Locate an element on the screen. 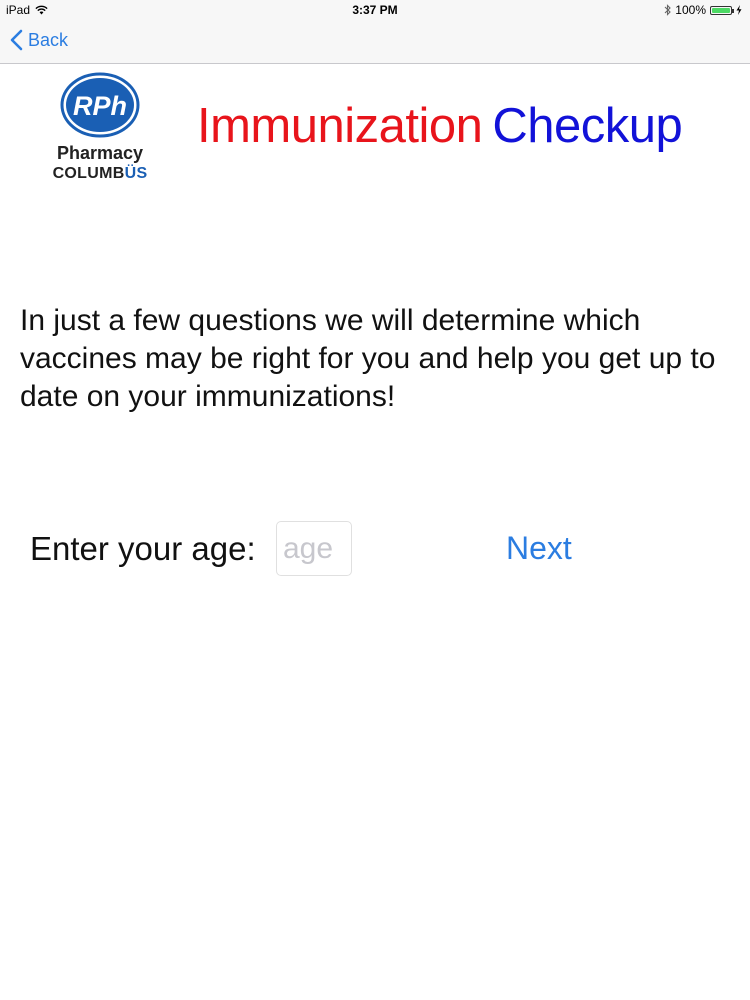  status-time: 3:37 PM is located at coordinates (375, 10).